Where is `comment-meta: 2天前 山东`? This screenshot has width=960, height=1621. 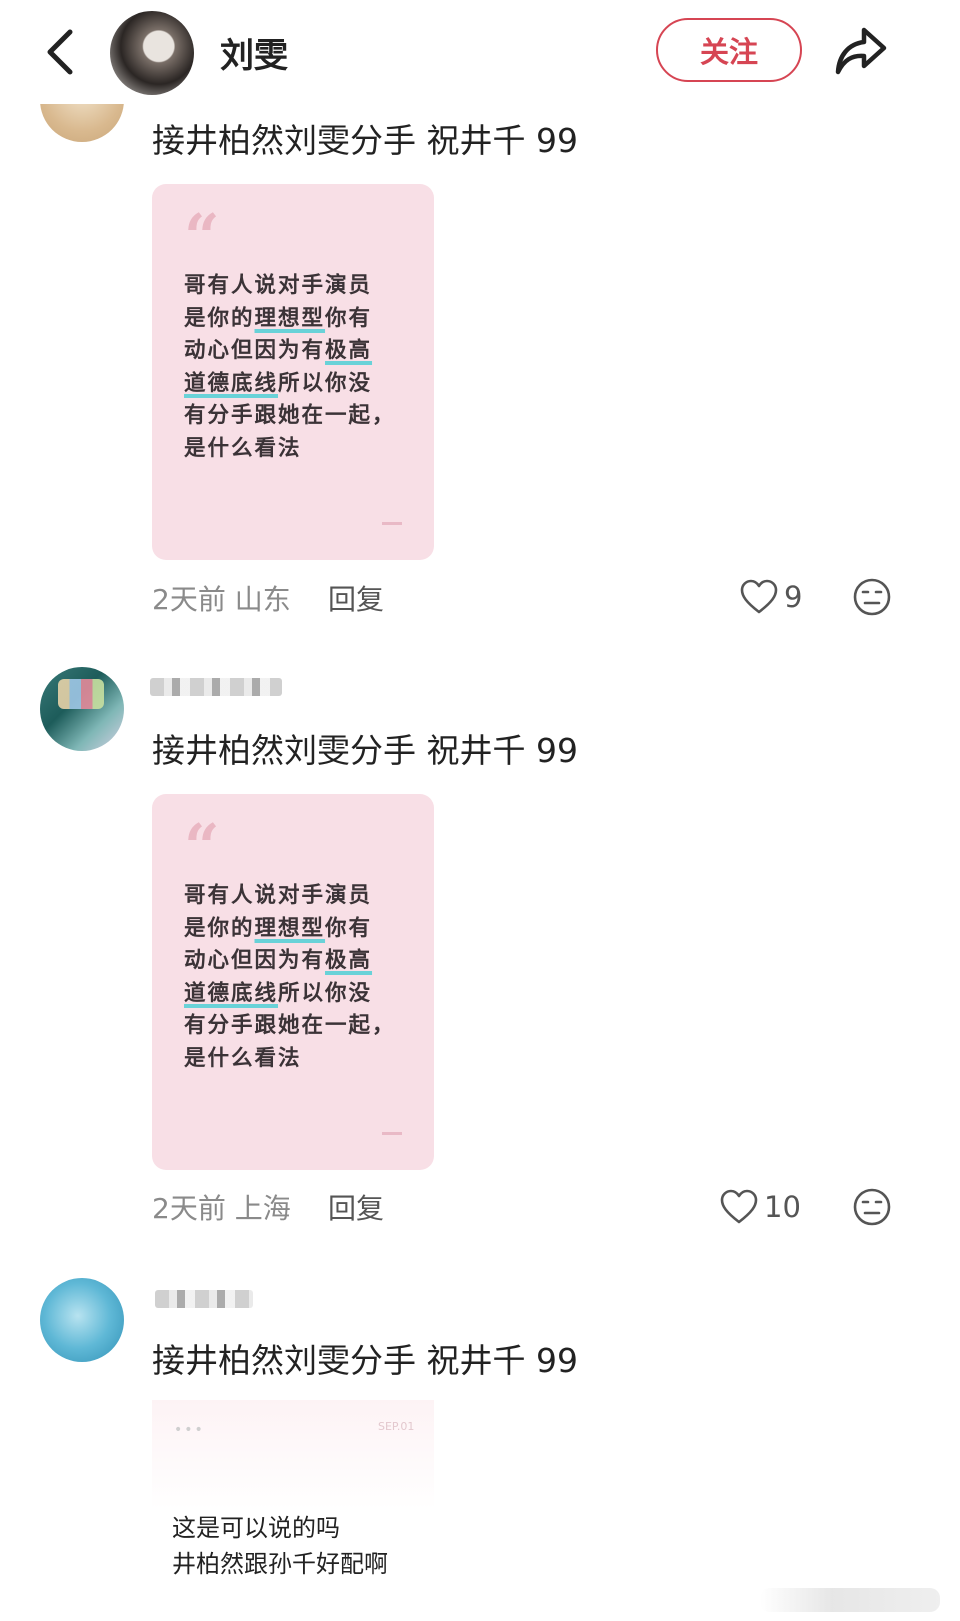 comment-meta: 2天前 山东 is located at coordinates (221, 598).